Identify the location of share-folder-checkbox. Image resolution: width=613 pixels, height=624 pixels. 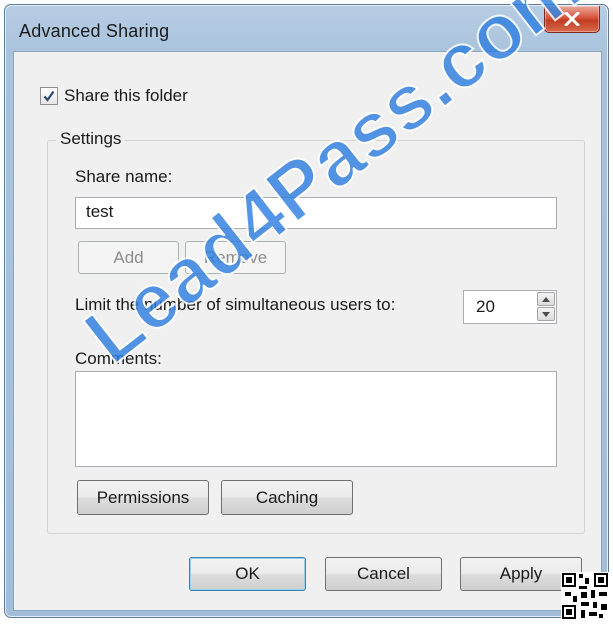
(49, 96).